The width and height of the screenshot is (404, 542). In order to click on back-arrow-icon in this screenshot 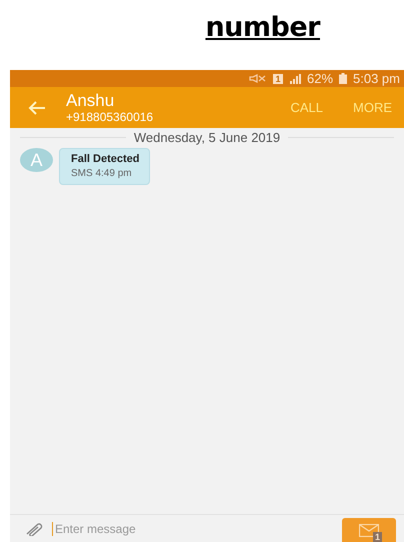, I will do `click(37, 107)`.